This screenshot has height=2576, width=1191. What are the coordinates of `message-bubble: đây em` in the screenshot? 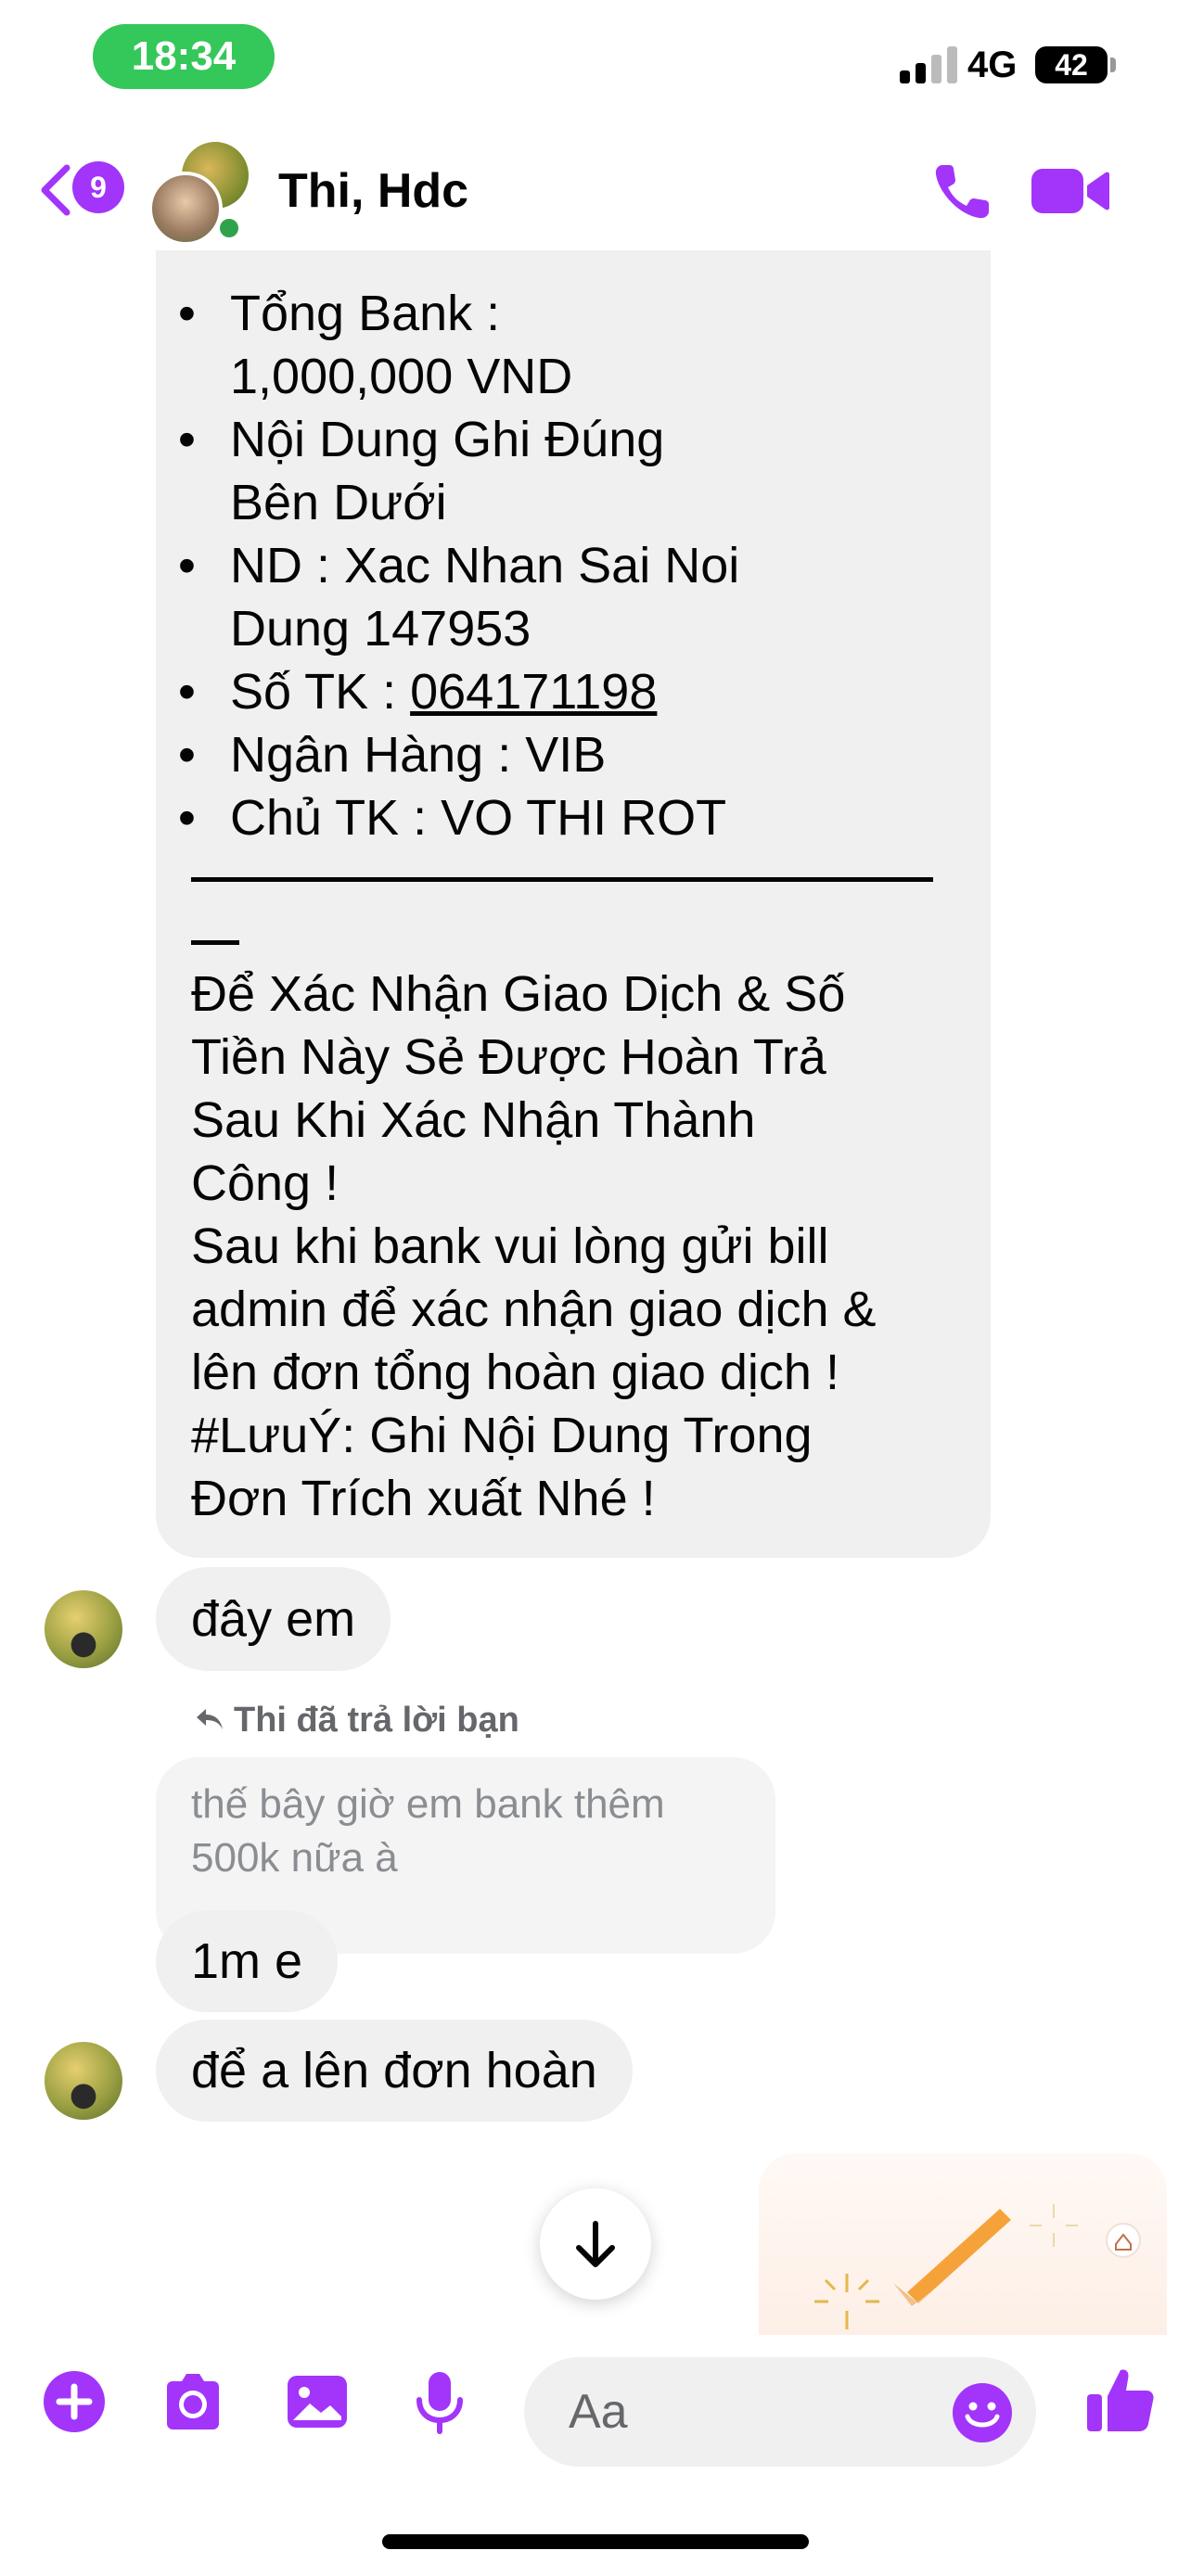 It's located at (273, 1619).